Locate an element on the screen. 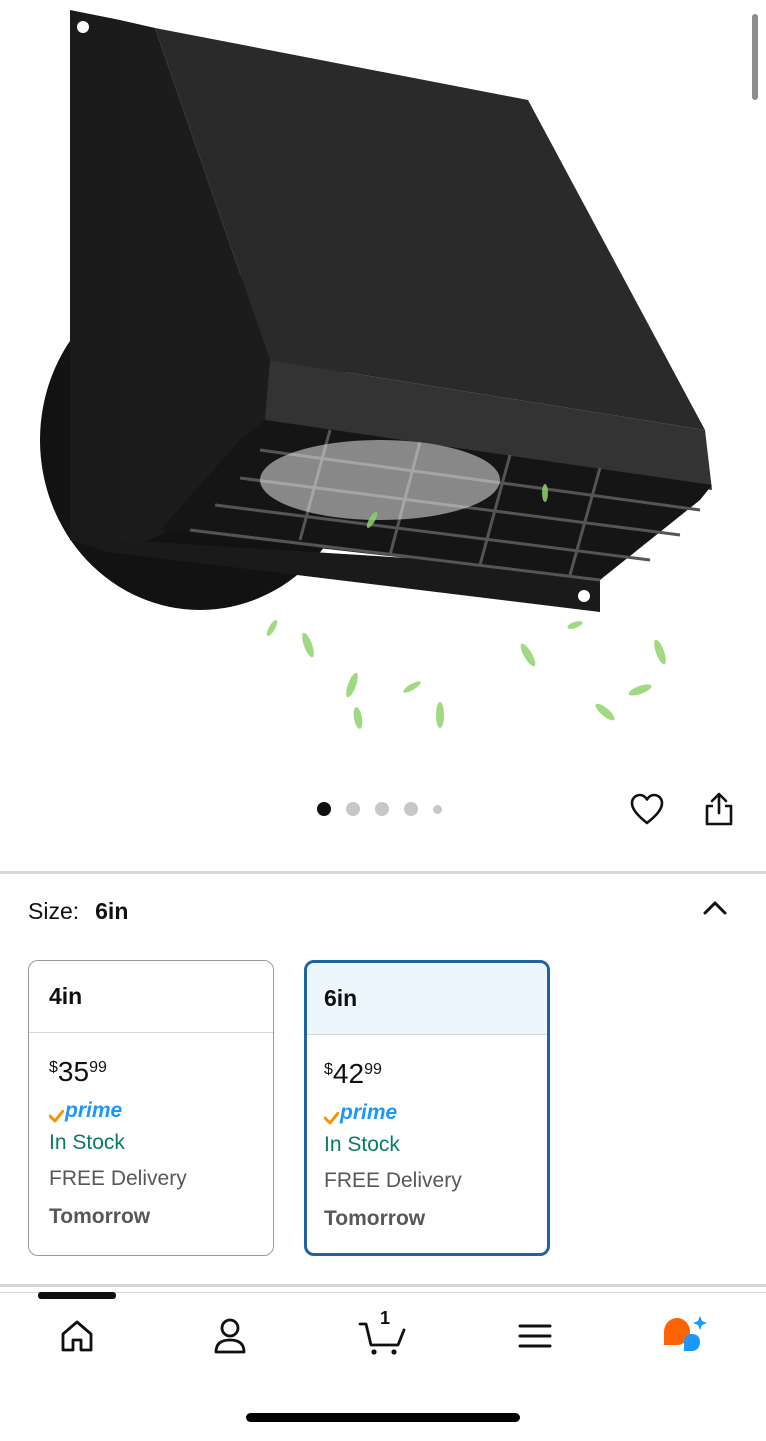 The width and height of the screenshot is (766, 1441). option-price: $35 99 is located at coordinates (78, 1071).